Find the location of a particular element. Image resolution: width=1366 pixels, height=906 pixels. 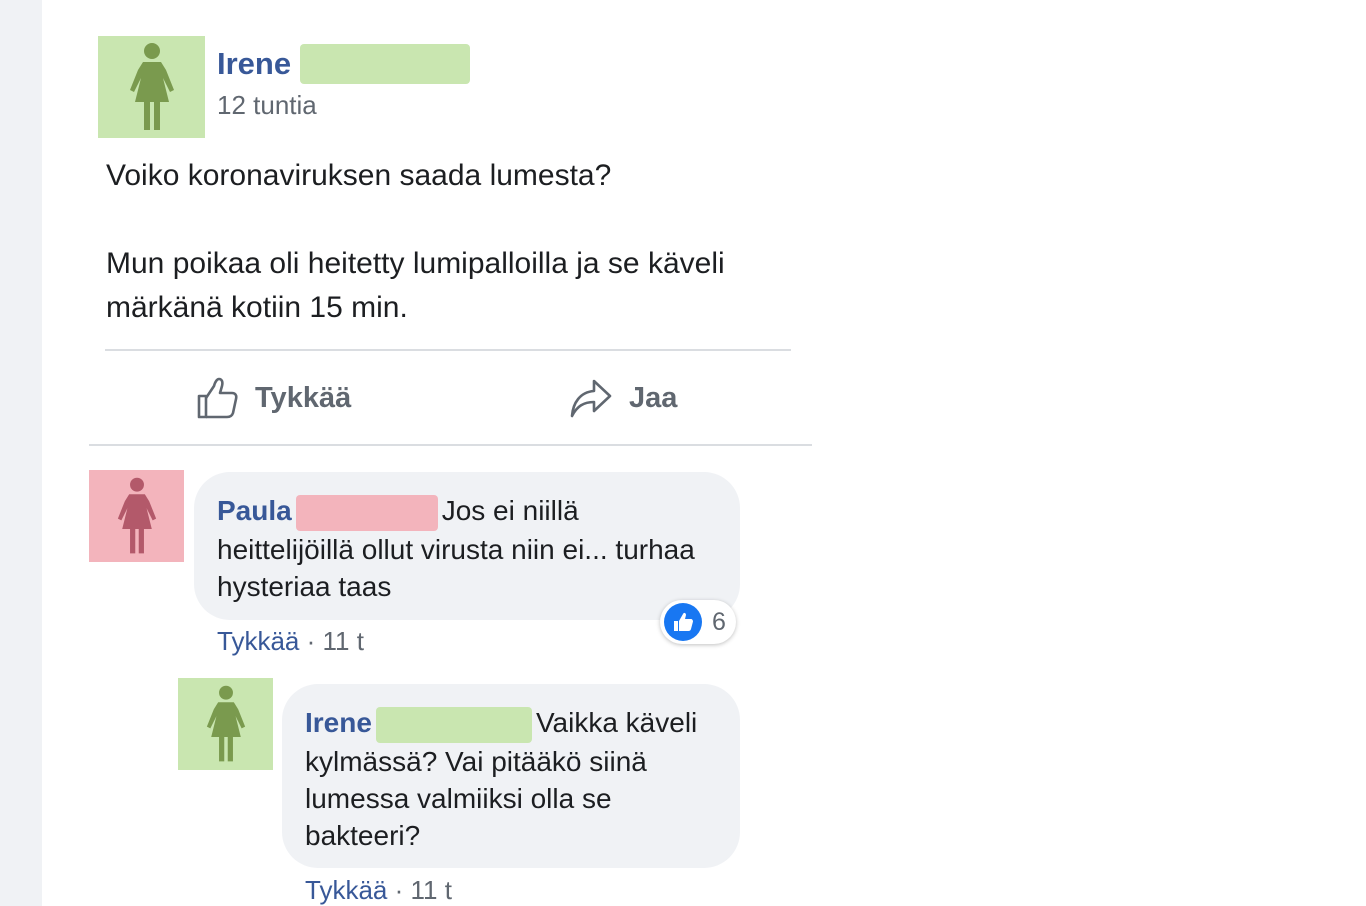

comment-author-name: Paula is located at coordinates (254, 510).